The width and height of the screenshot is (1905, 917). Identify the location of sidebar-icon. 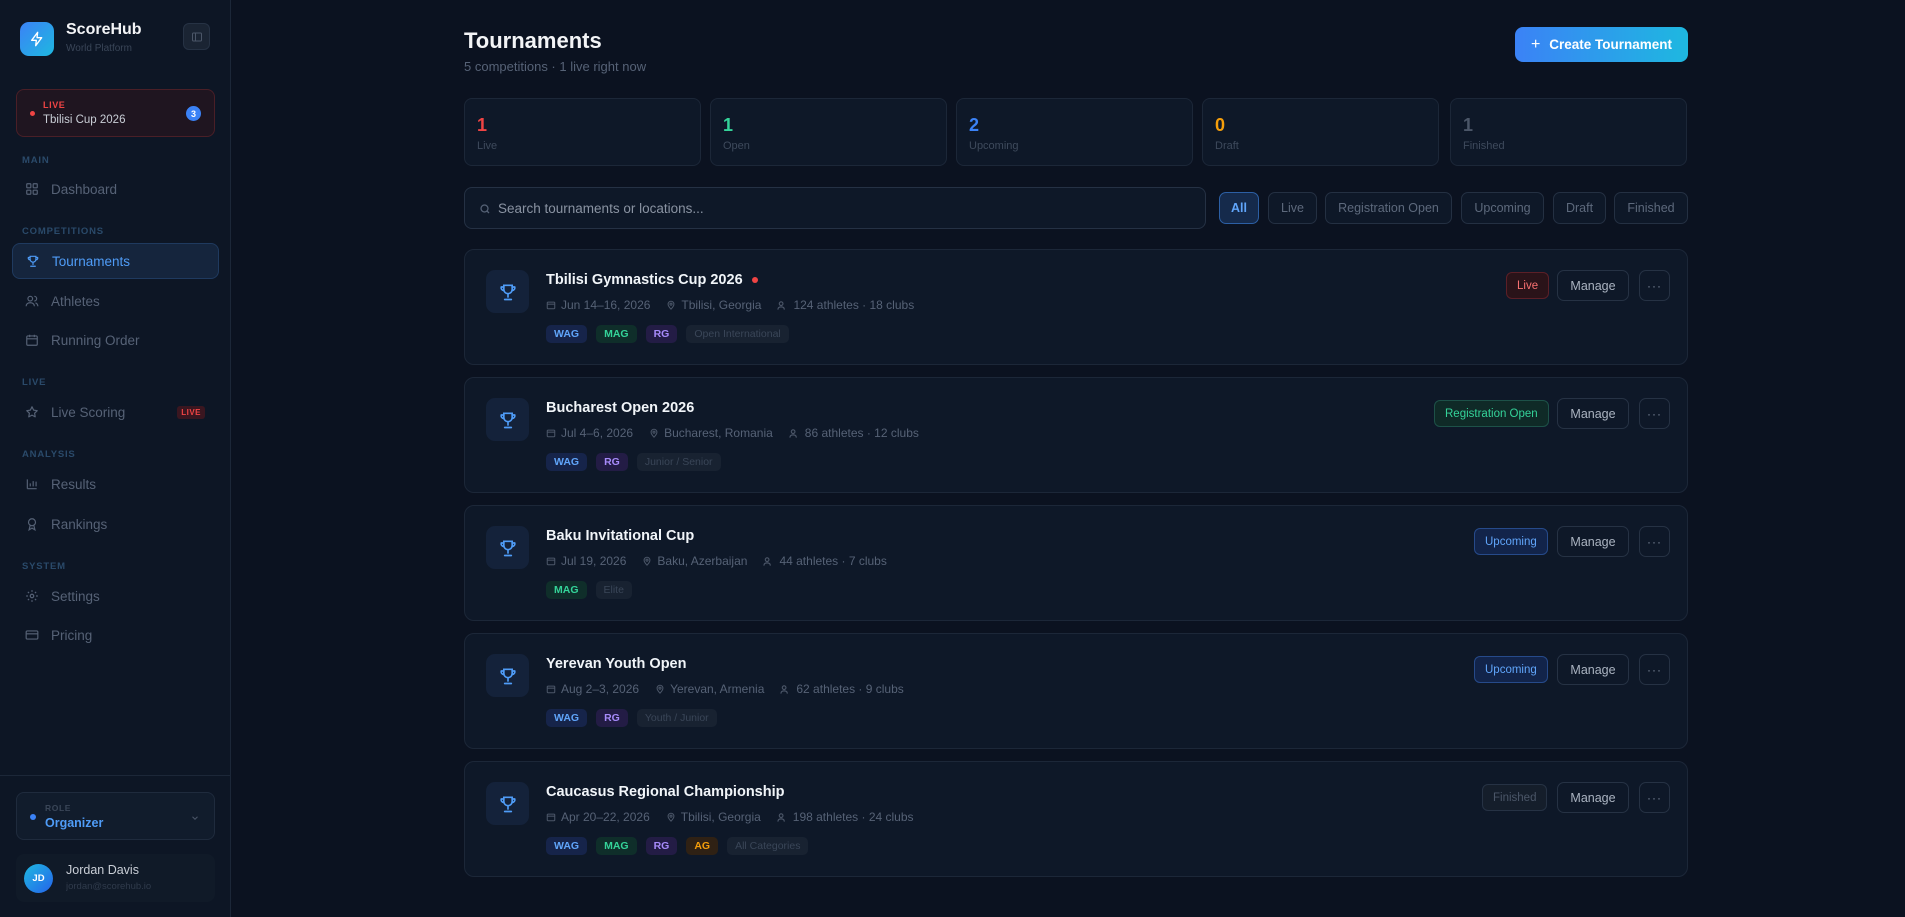
(196, 36).